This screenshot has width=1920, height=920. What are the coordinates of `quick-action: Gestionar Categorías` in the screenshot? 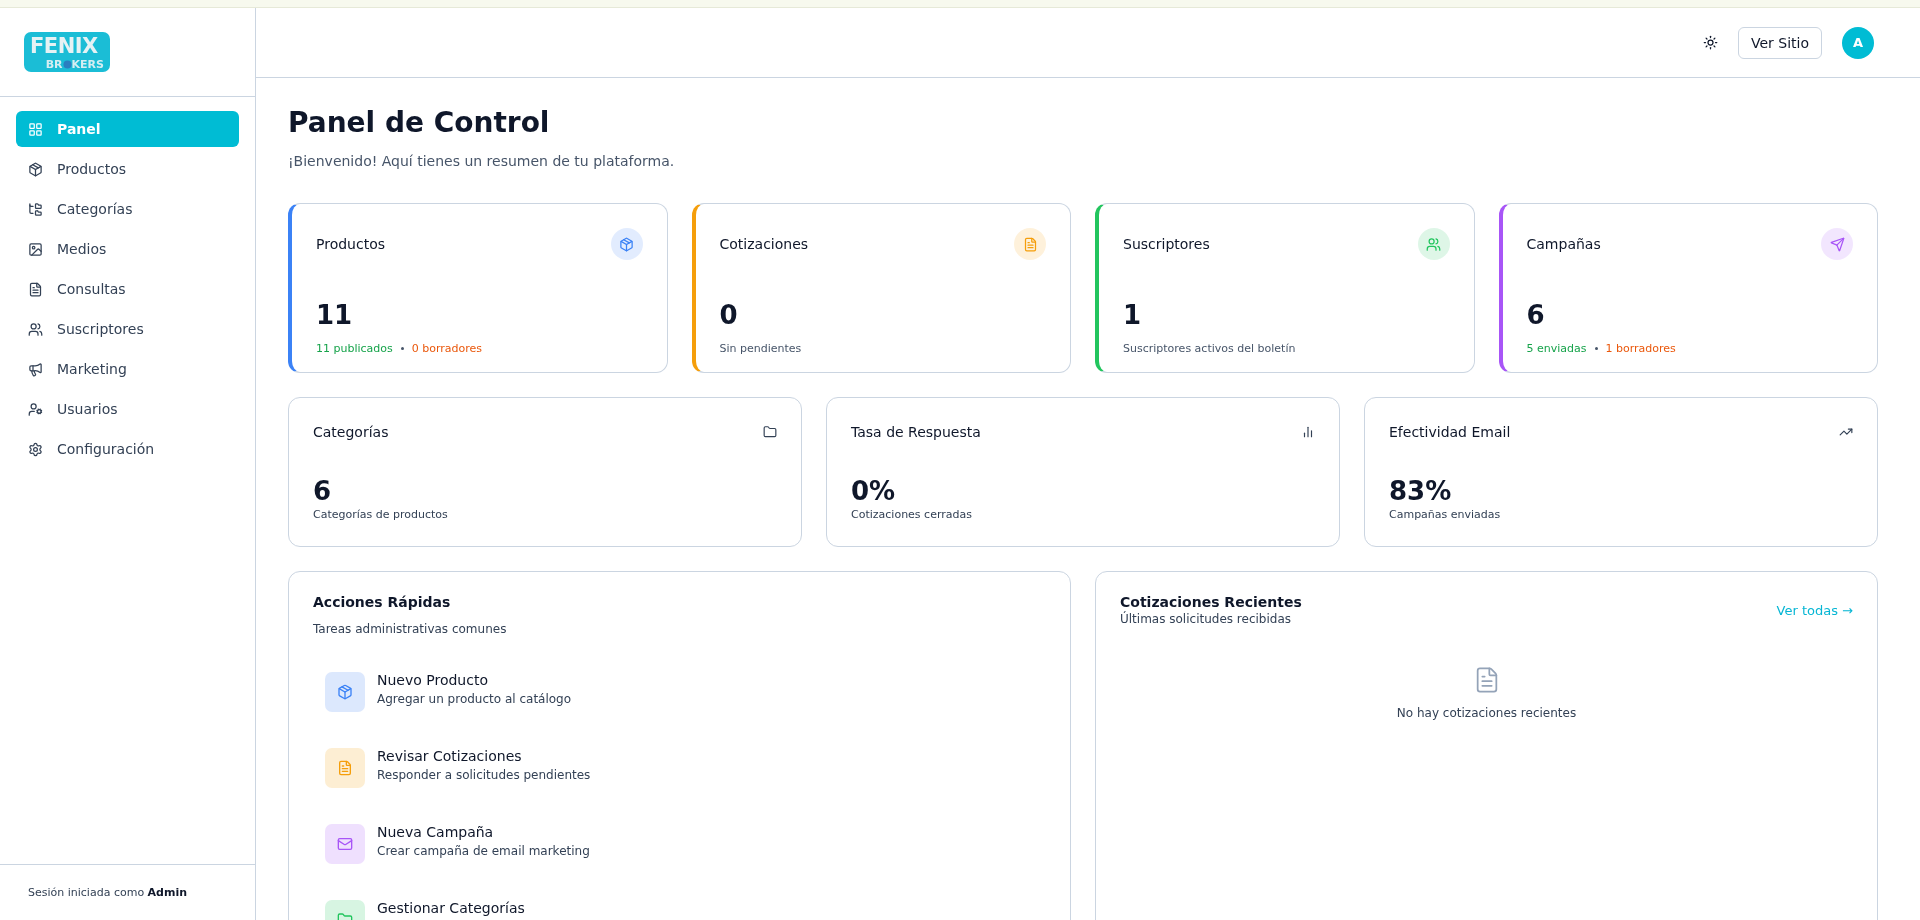 It's located at (685, 910).